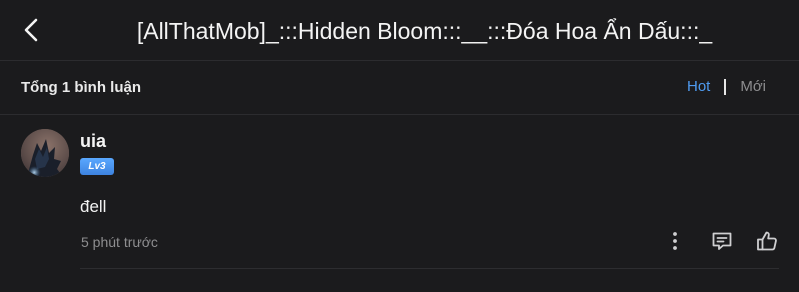 The image size is (799, 292). I want to click on more-options-button, so click(675, 241).